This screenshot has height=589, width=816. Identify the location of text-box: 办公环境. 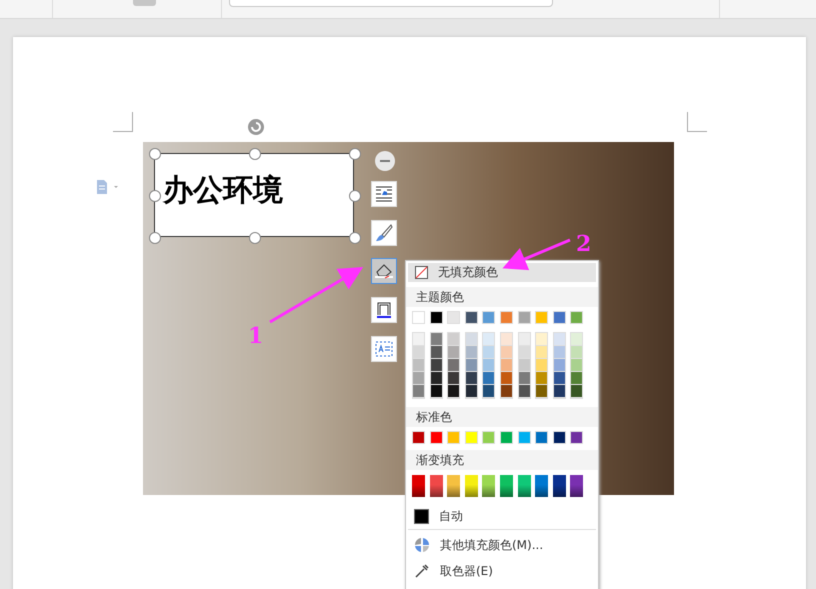
(254, 195).